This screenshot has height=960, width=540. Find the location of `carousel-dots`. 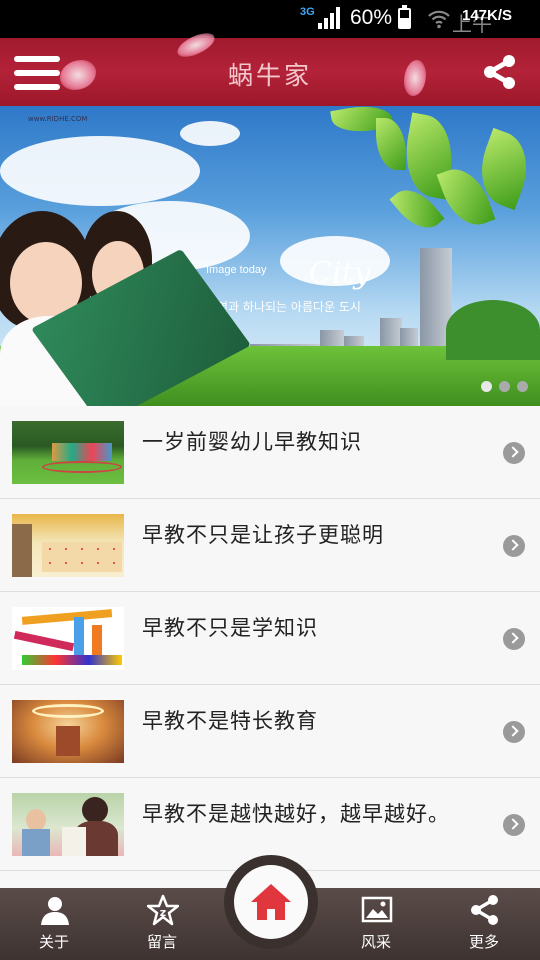

carousel-dots is located at coordinates (501, 386).